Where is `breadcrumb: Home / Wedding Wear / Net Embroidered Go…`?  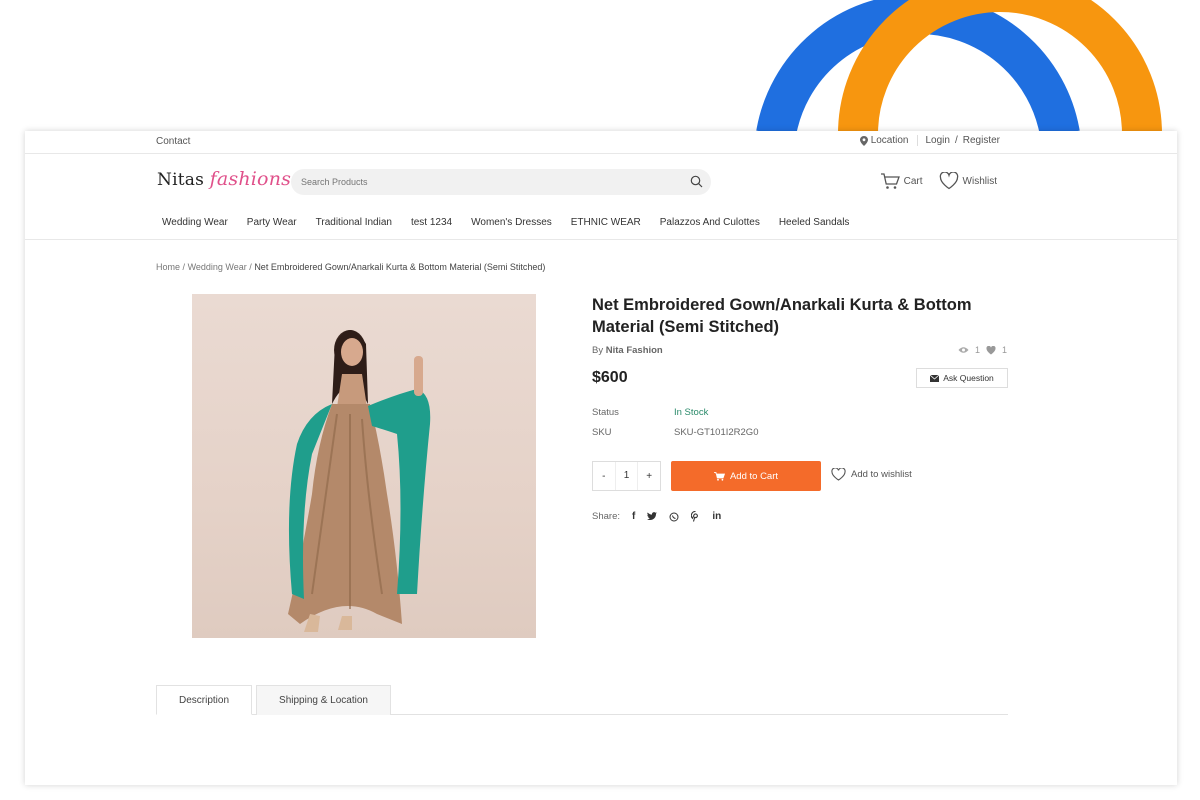
breadcrumb: Home / Wedding Wear / Net Embroidered Go… is located at coordinates (350, 267).